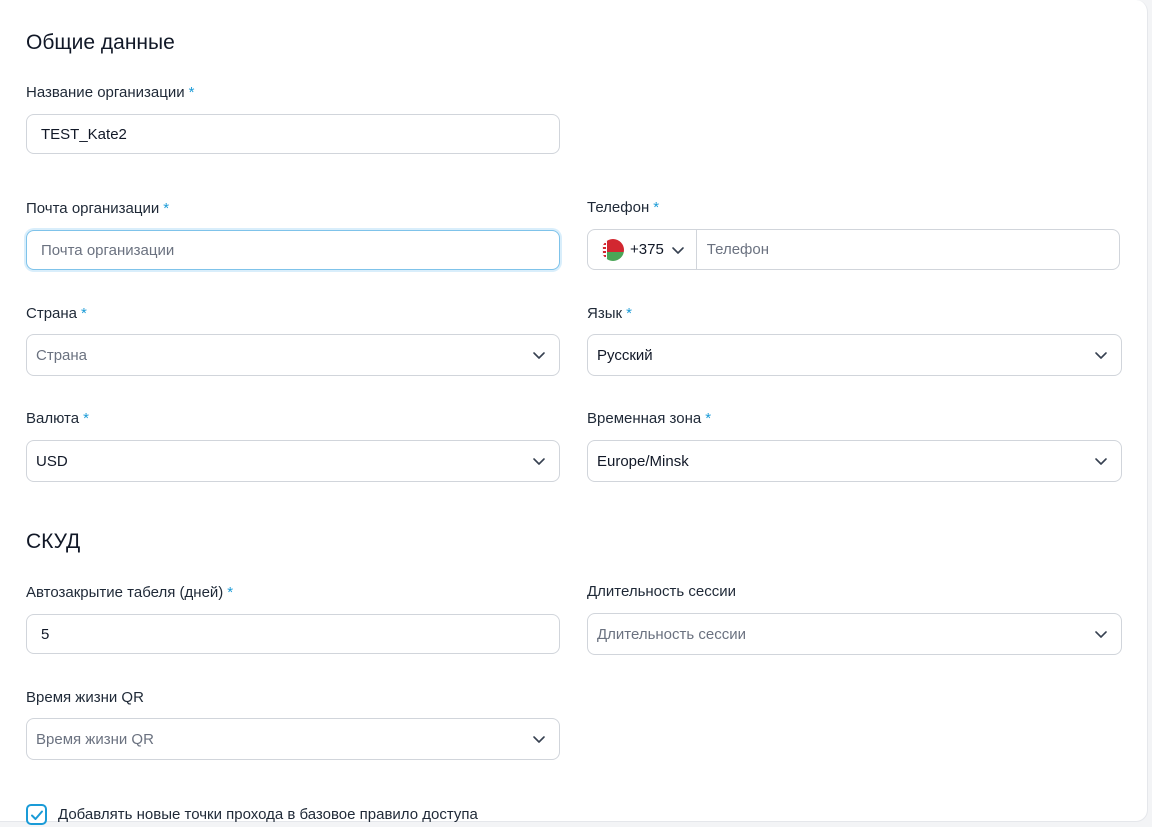  I want to click on qr-lifetime-label: Время жизни QR, so click(85, 697).